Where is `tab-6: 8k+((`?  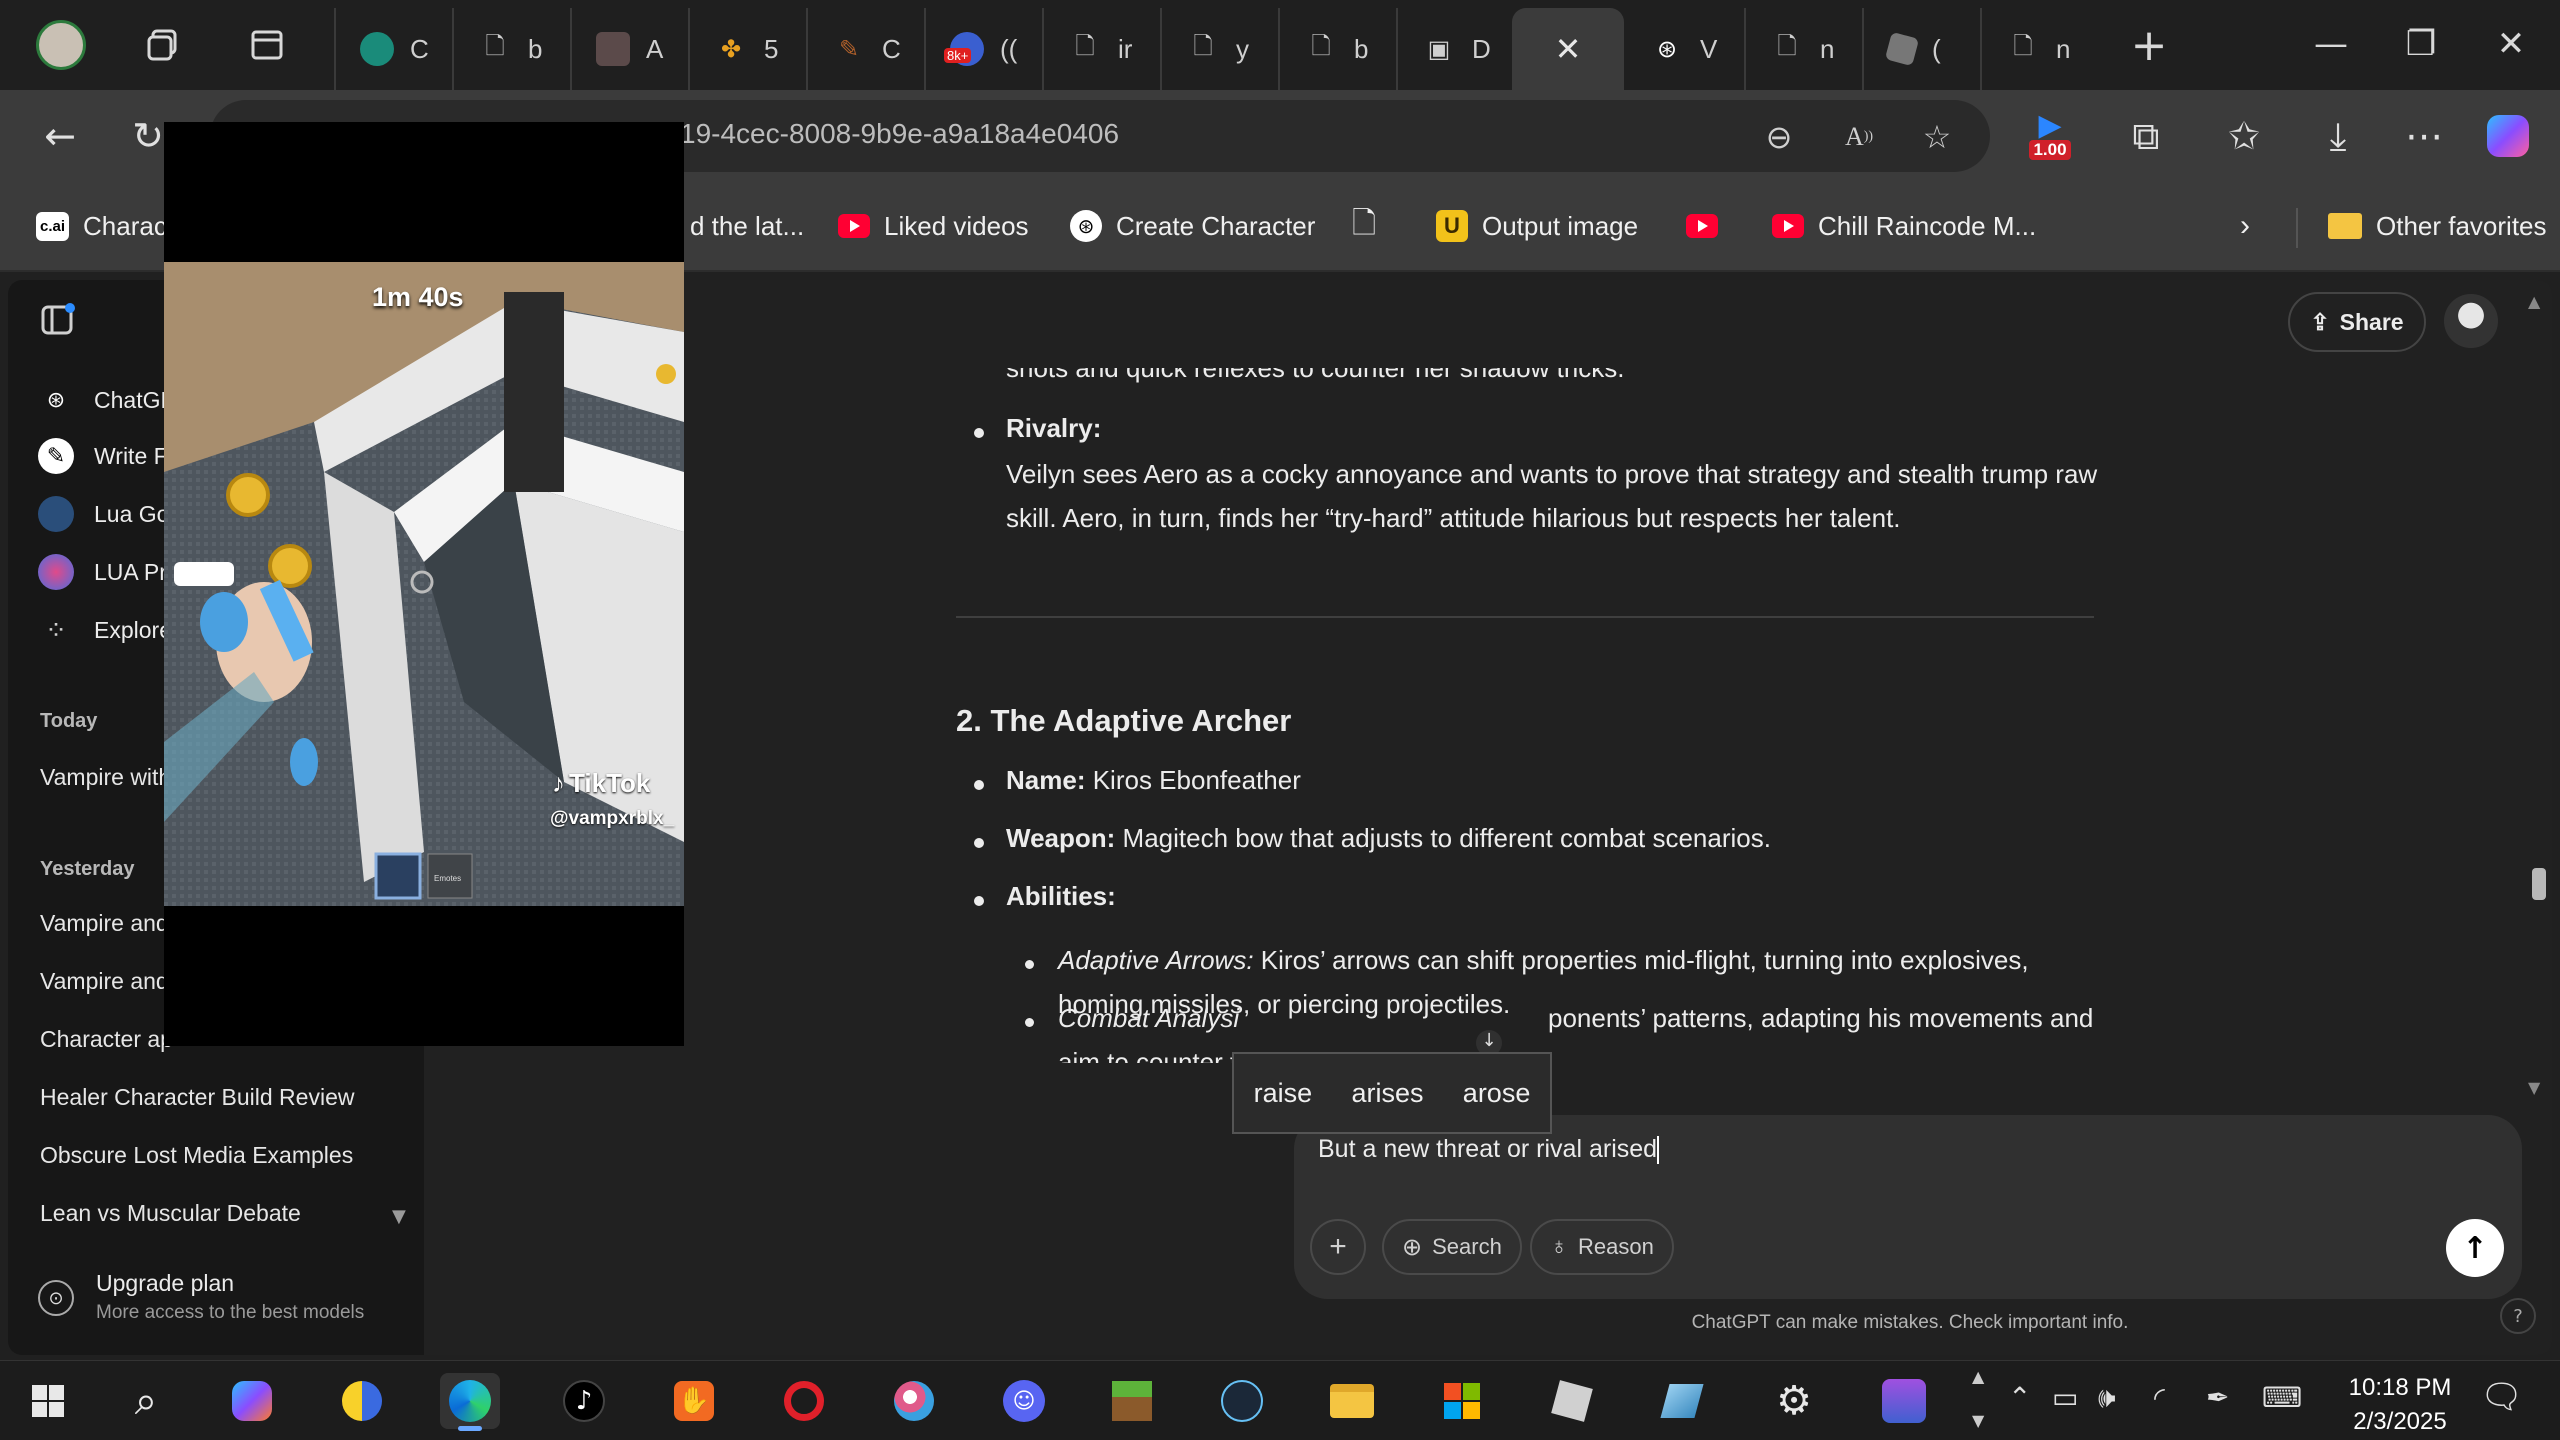
tab-6: 8k+(( is located at coordinates (983, 49).